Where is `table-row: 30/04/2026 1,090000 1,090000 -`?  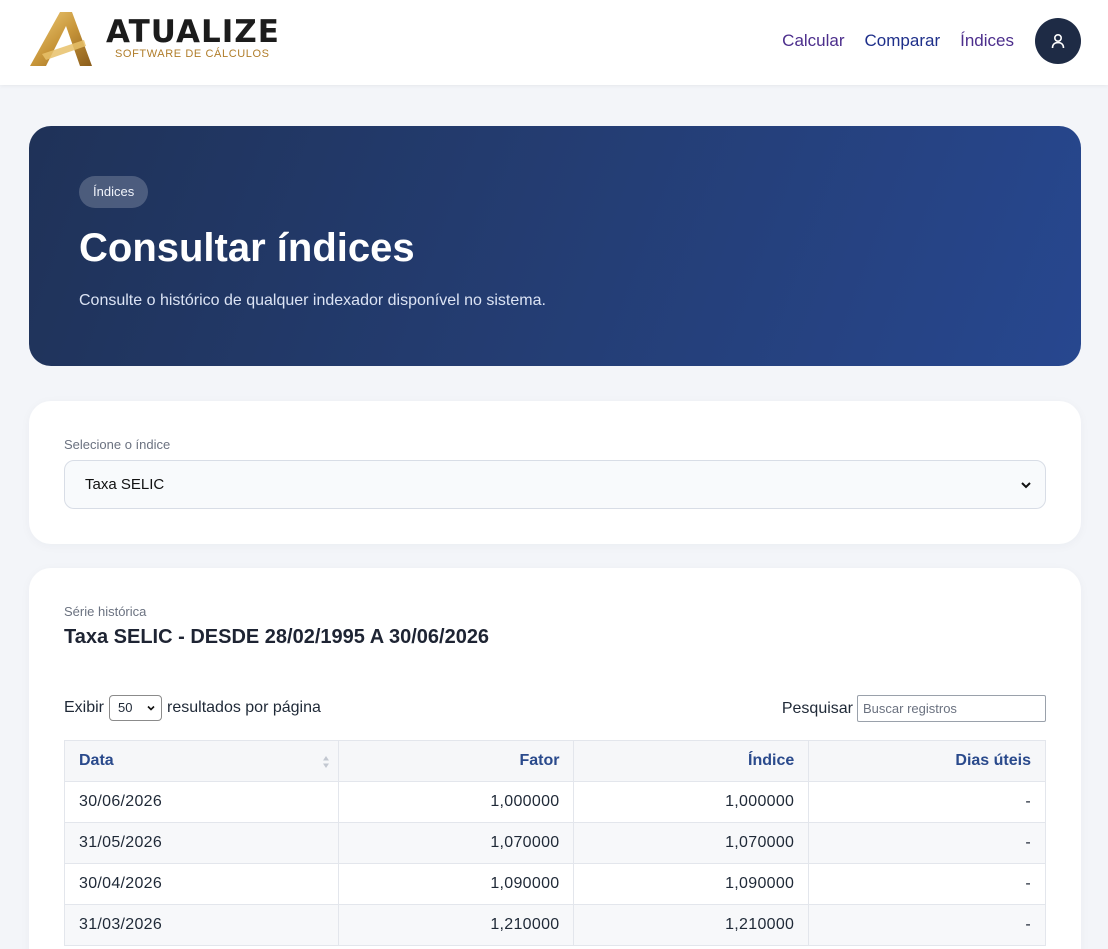
table-row: 30/04/2026 1,090000 1,090000 - is located at coordinates (555, 884).